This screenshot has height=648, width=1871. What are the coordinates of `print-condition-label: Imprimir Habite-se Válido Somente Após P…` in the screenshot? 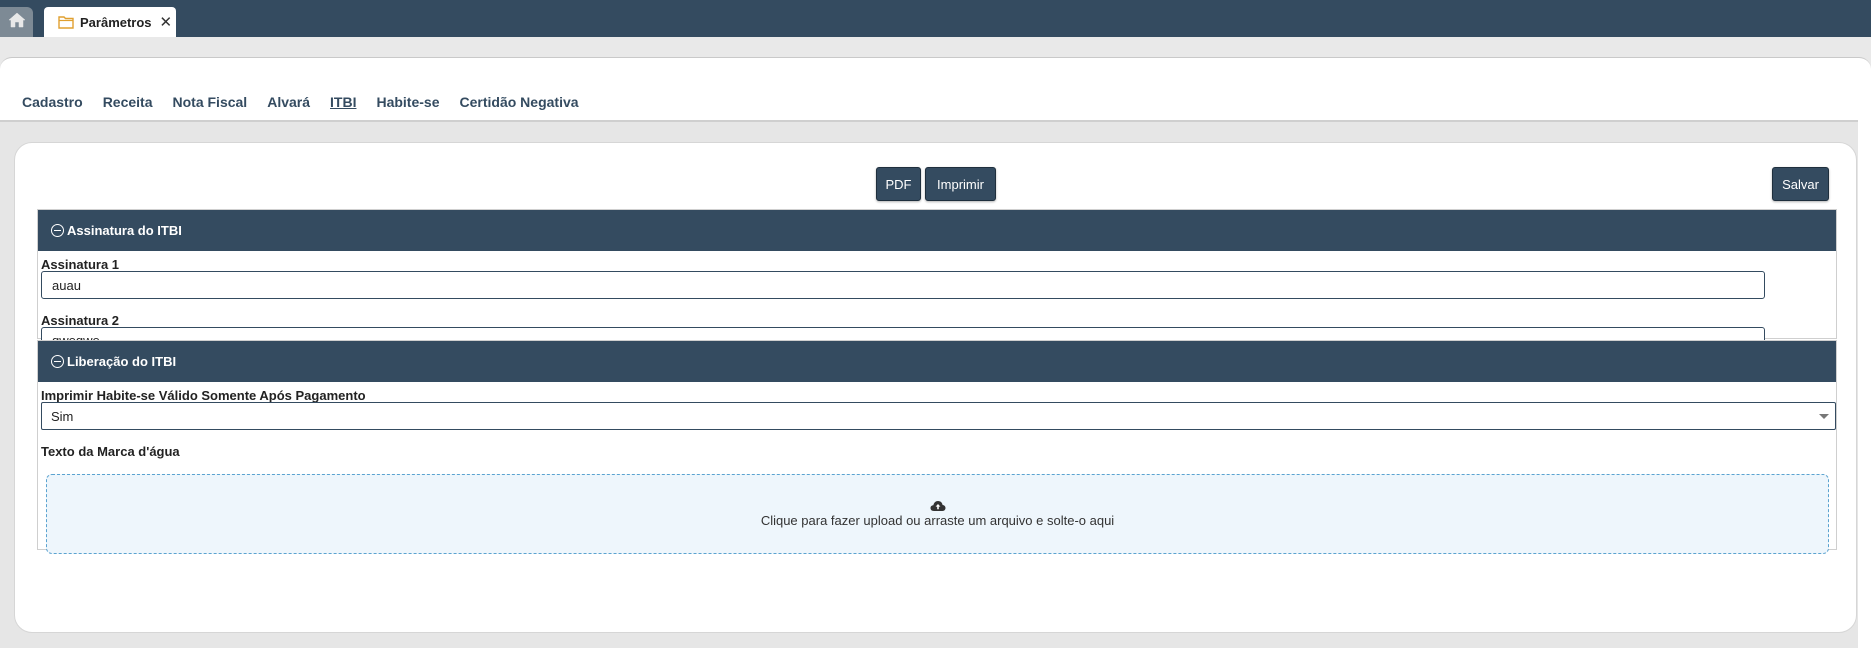 It's located at (203, 395).